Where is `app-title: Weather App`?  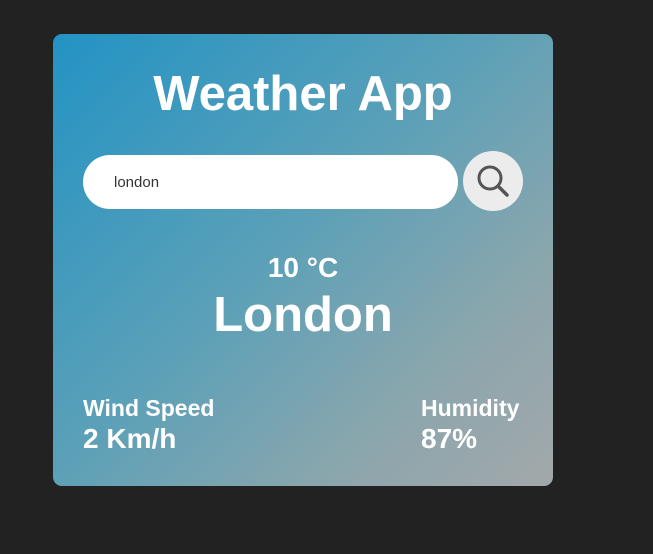
app-title: Weather App is located at coordinates (303, 94).